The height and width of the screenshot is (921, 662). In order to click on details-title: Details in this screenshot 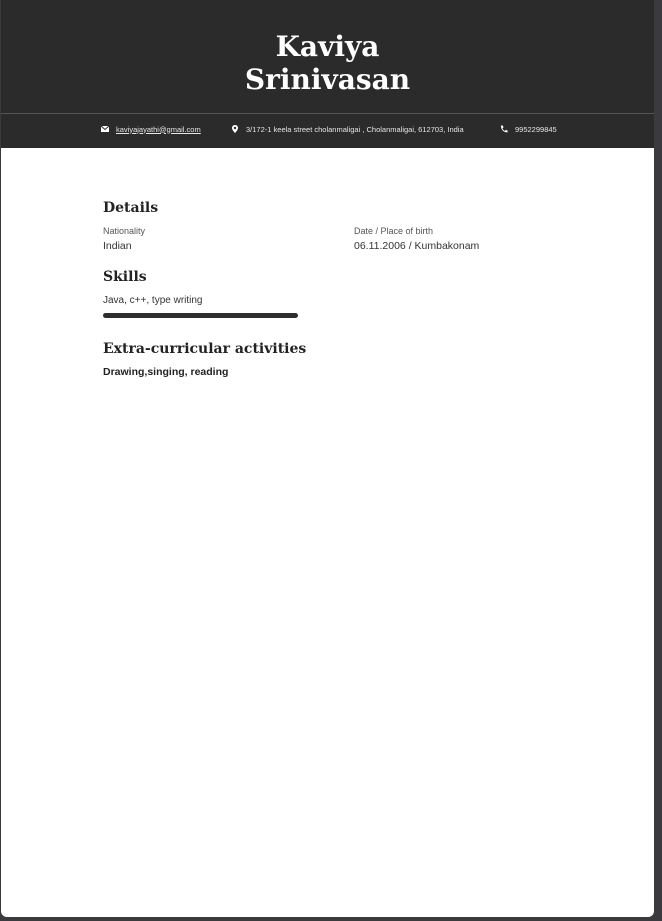, I will do `click(131, 208)`.